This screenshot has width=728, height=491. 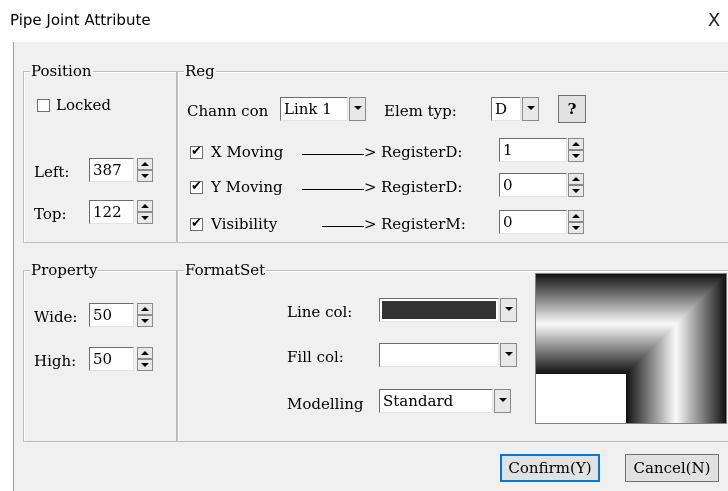 I want to click on help-button: ?, so click(x=572, y=109).